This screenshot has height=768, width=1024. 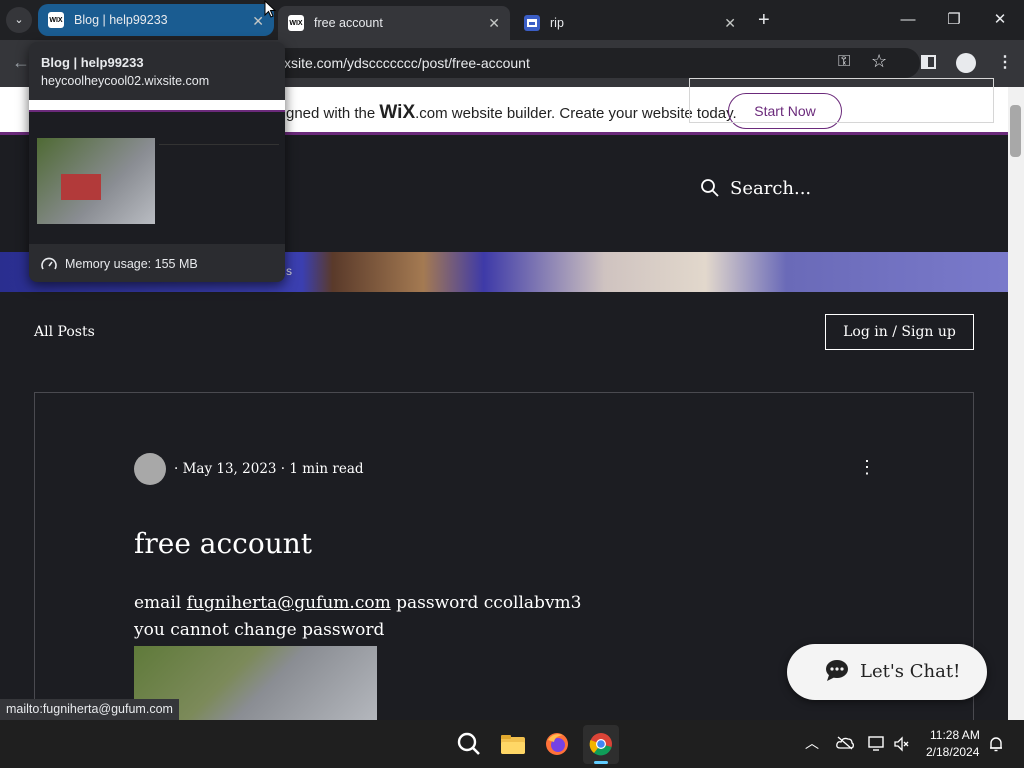 I want to click on taskbar-time: 11:28 AM, so click(x=955, y=735).